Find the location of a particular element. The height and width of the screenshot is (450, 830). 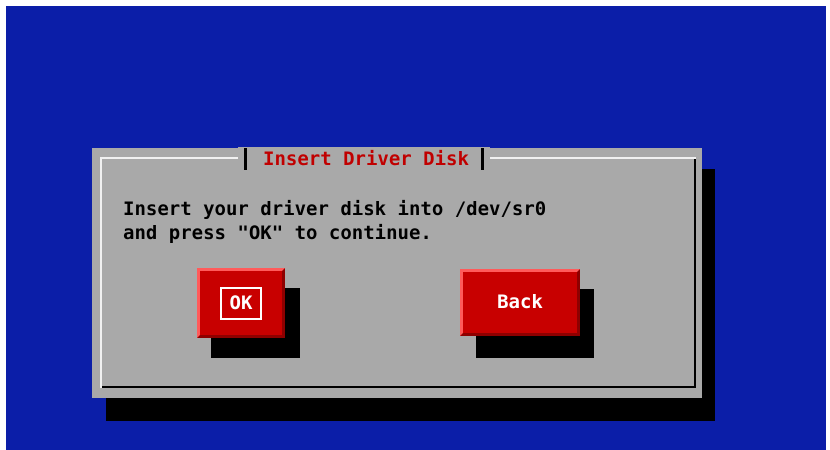

message-line-2: and press "OK" to continue. is located at coordinates (277, 233).